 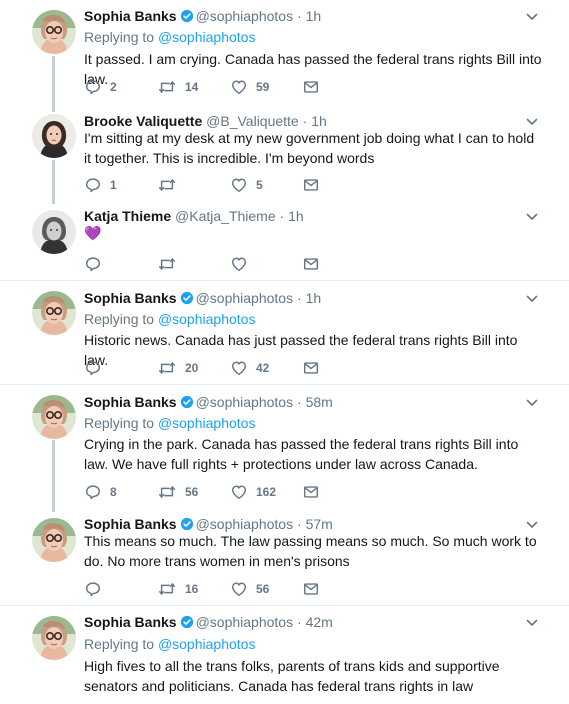 I want to click on timestamp: 42m, so click(x=319, y=622).